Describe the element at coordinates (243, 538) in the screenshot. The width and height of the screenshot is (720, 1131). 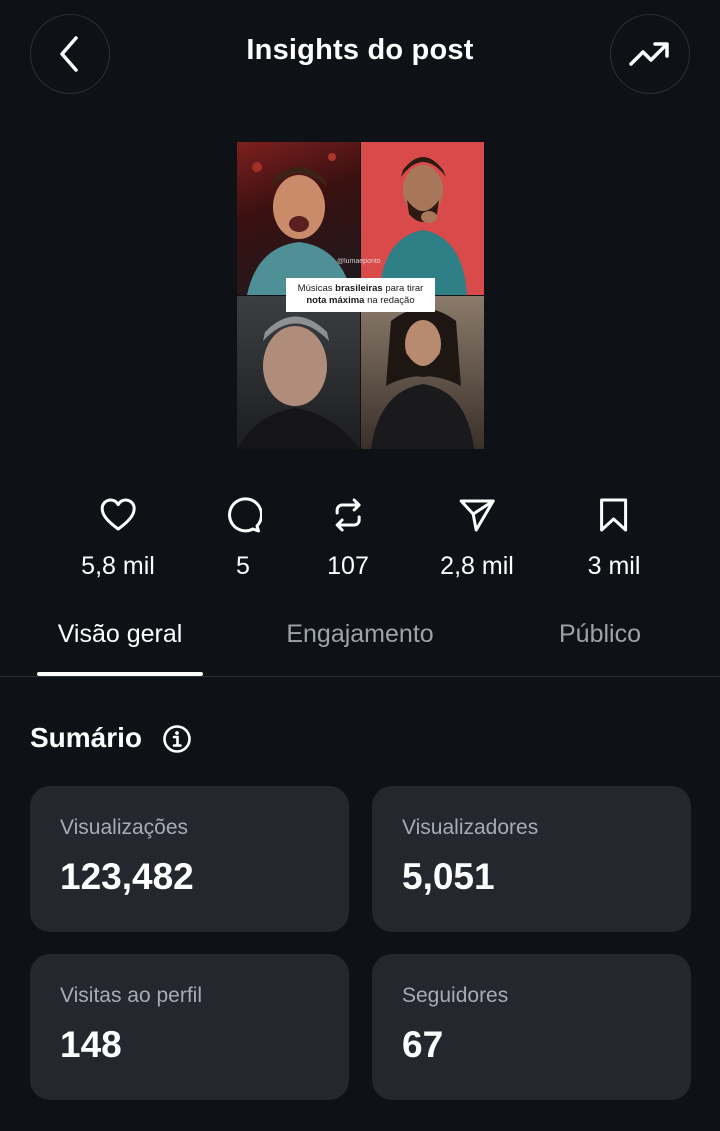
I see `stat-comments: 5` at that location.